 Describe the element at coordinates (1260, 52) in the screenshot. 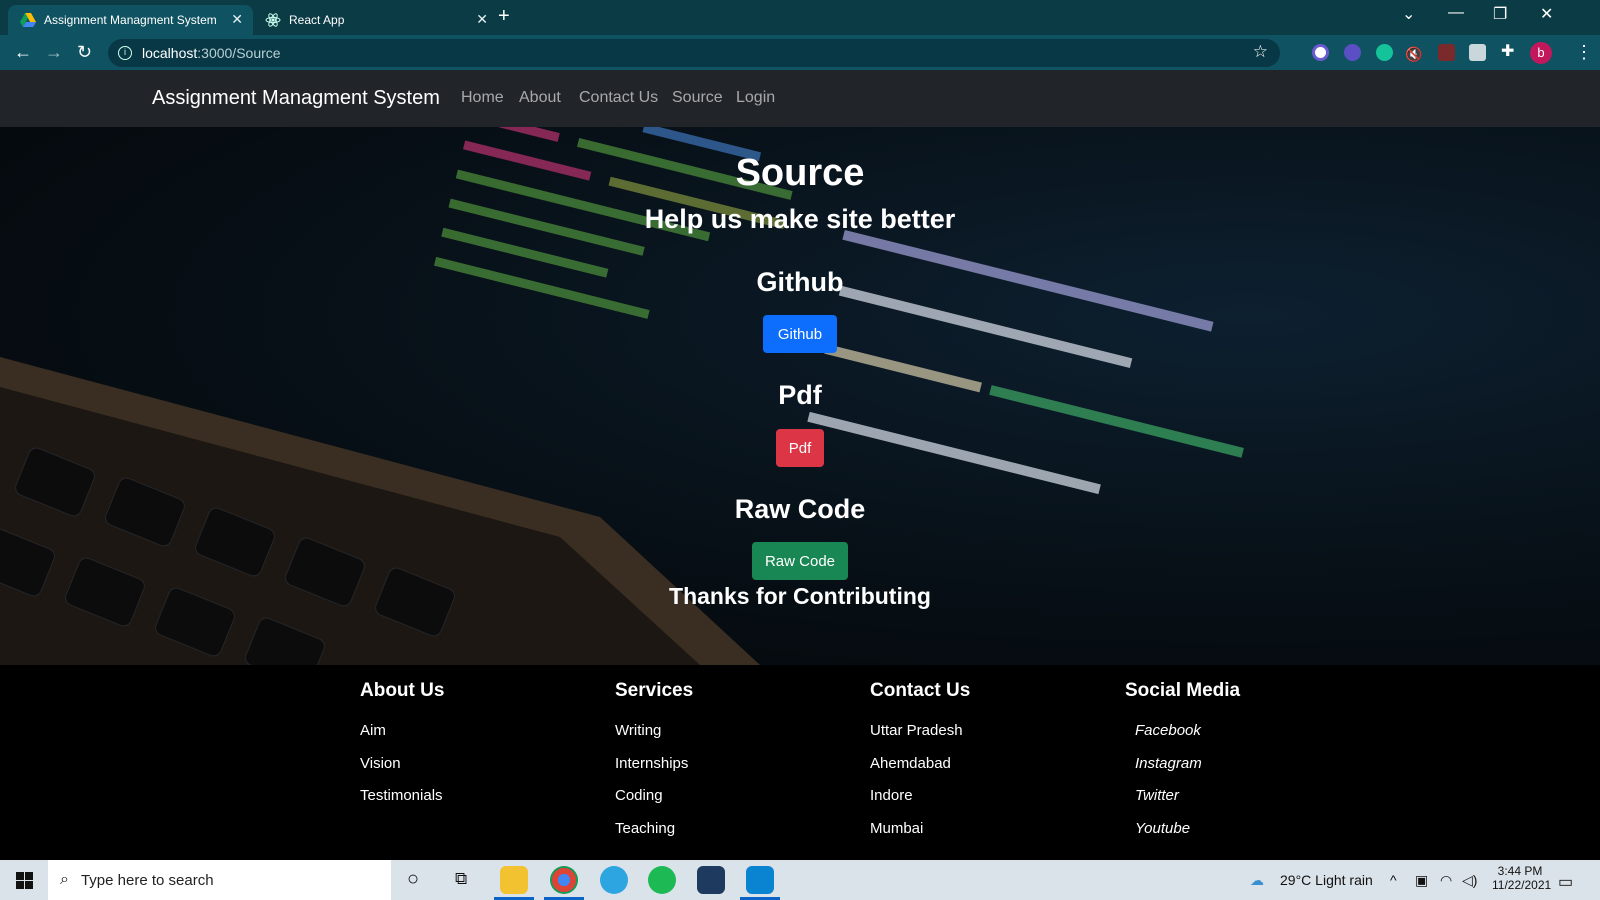

I see `bookmark-star-icon: ☆` at that location.